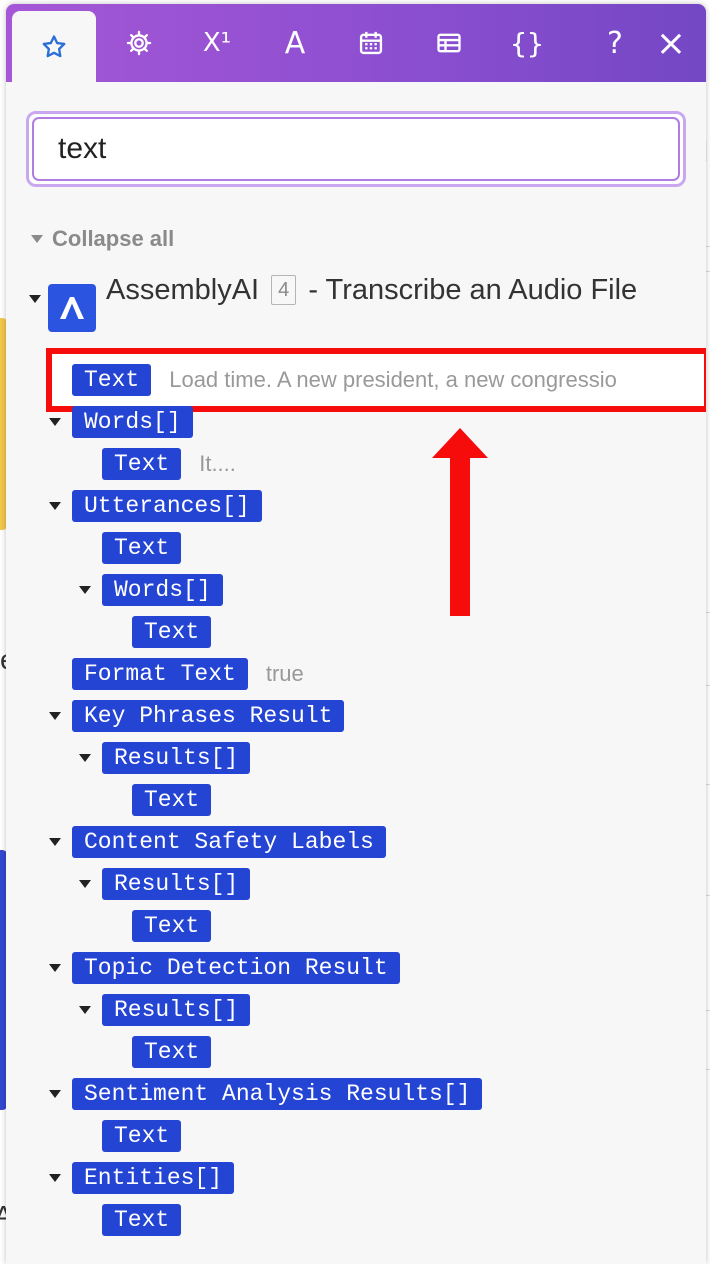  I want to click on tab-array, so click(449, 43).